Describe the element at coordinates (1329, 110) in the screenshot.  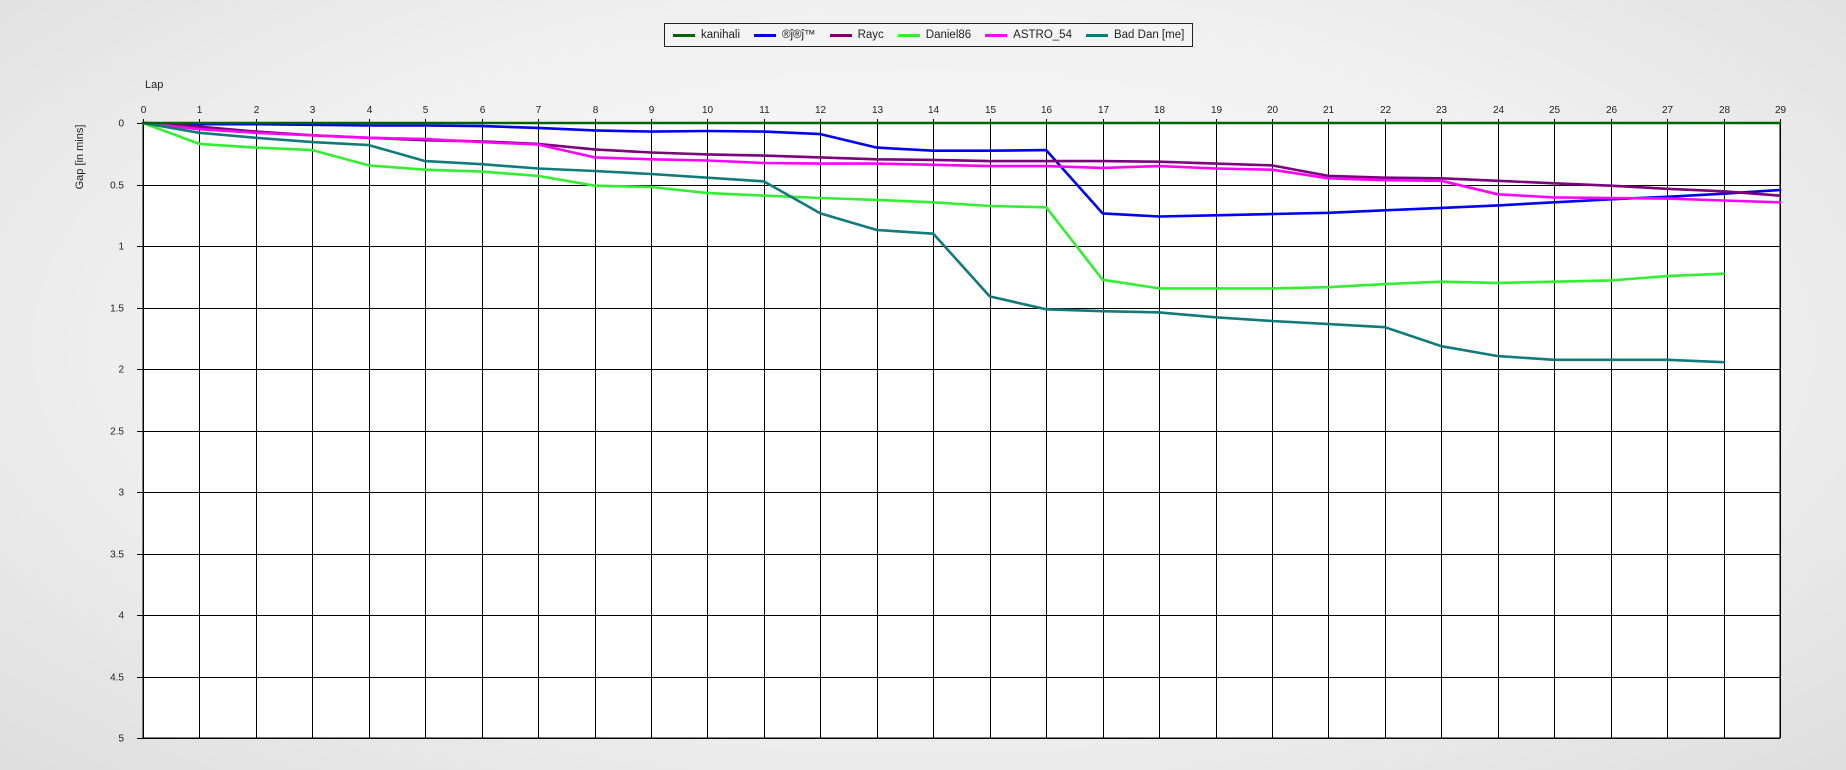
I see `x-tick-label: 21` at that location.